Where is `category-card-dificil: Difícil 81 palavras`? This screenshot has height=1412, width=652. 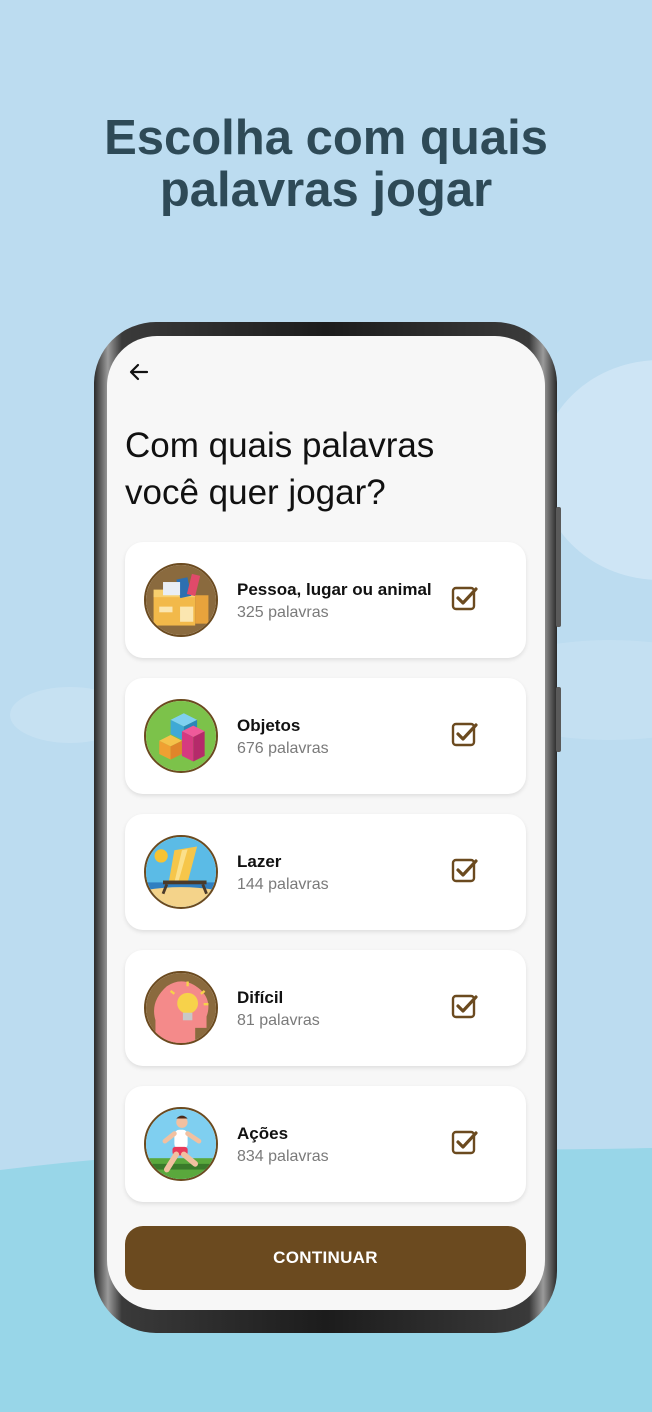
category-card-dificil: Difícil 81 palavras is located at coordinates (325, 1008).